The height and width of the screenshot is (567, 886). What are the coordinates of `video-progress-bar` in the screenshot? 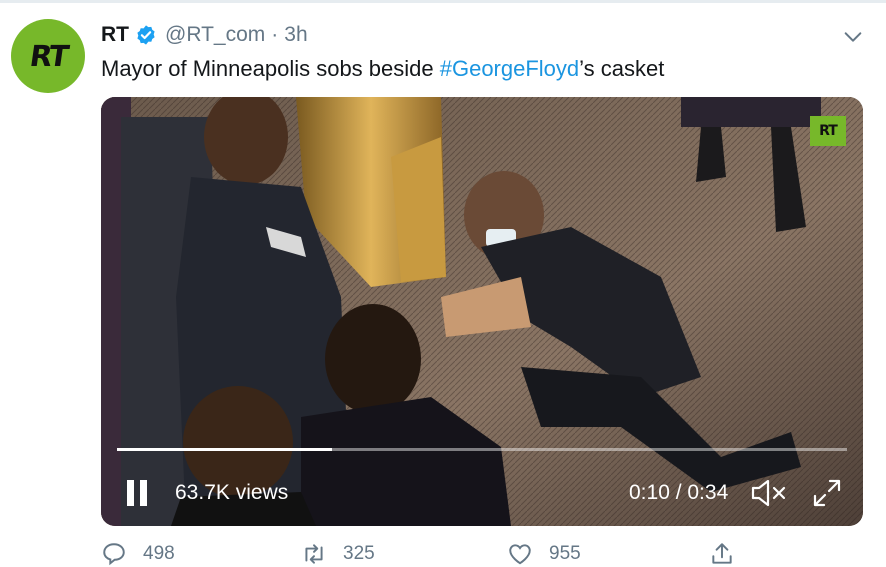 It's located at (482, 449).